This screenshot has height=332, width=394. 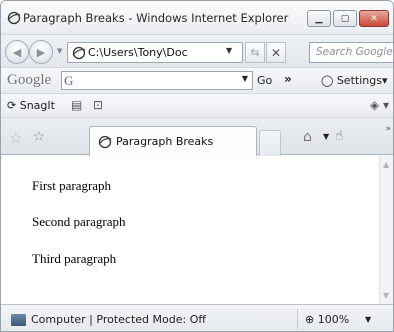 I want to click on stop-icon: ✕, so click(x=276, y=52).